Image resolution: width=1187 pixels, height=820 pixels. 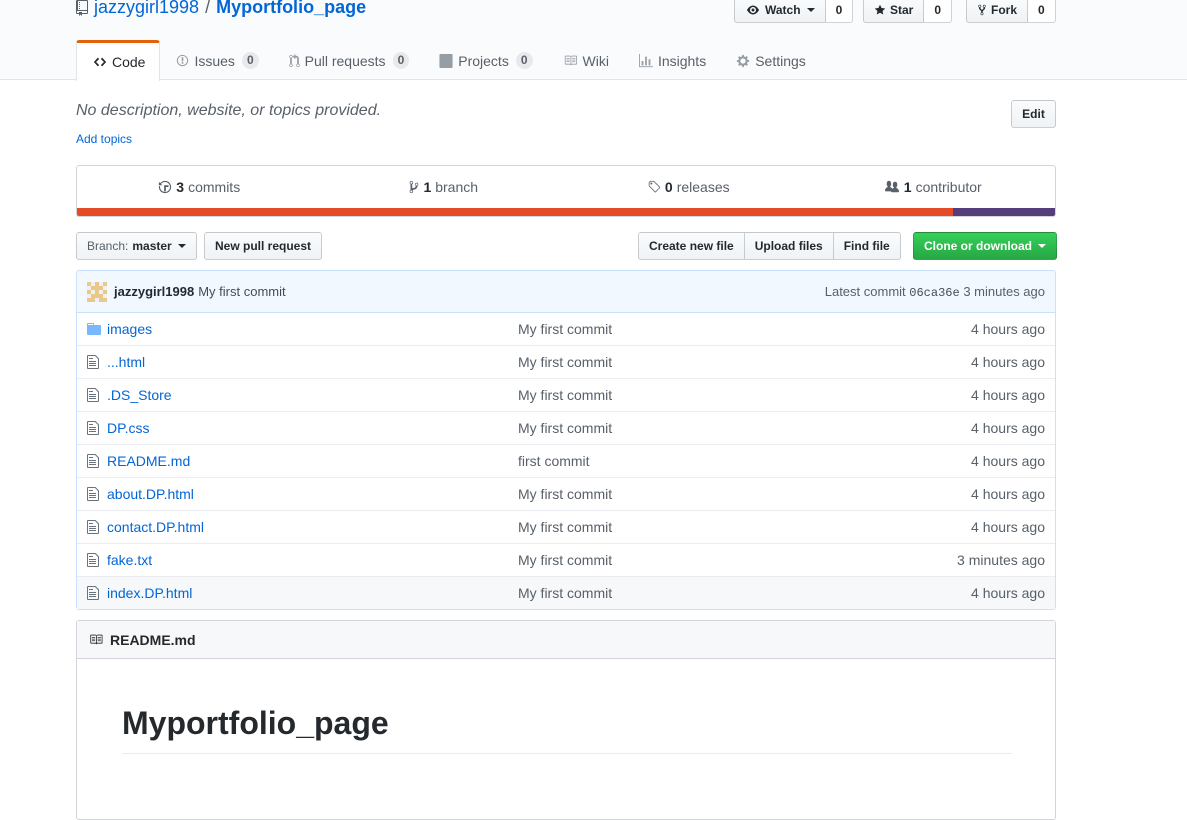 I want to click on file-row: images My first commit 4 hours ago, so click(x=566, y=328).